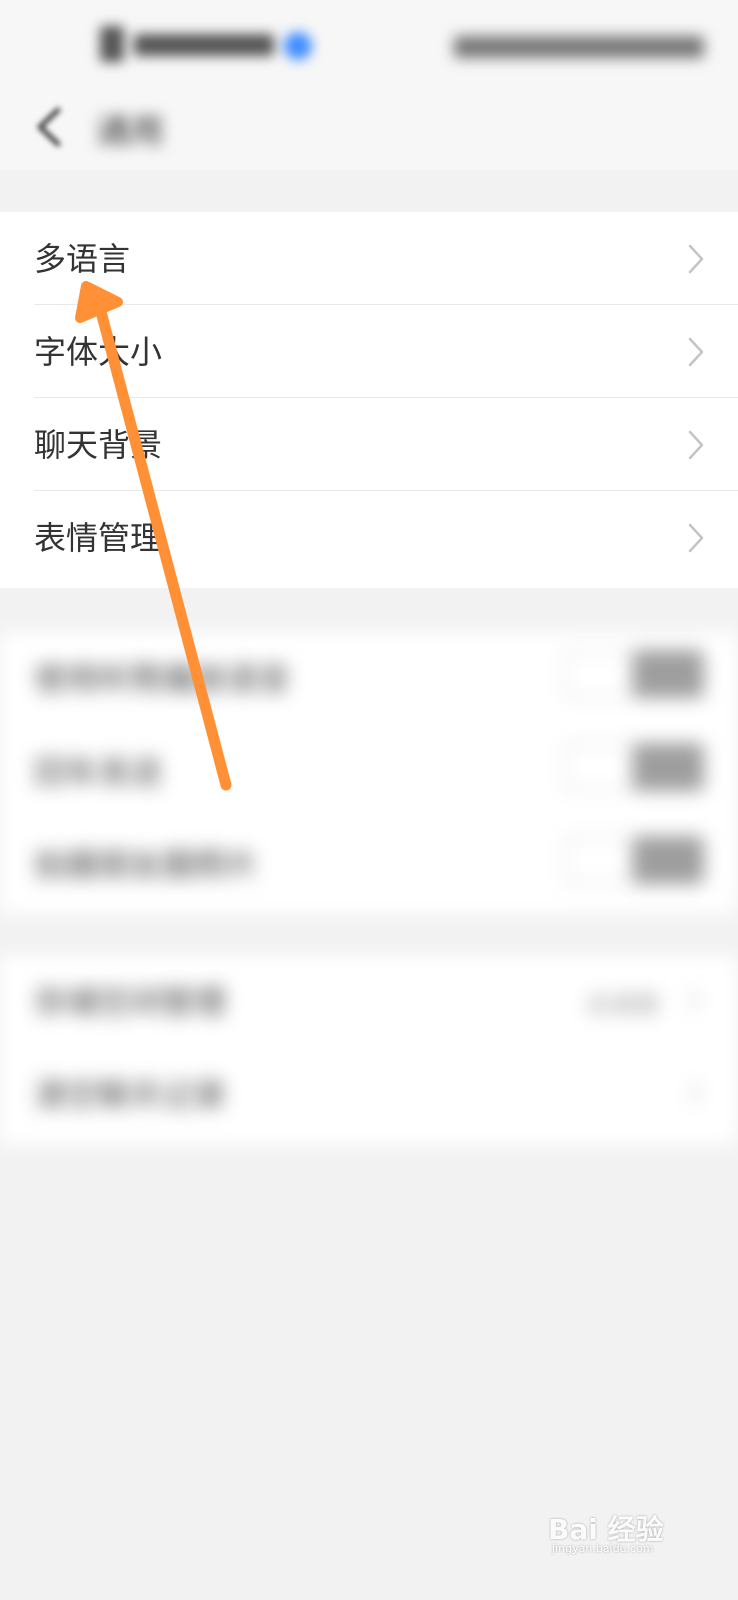 This screenshot has height=1600, width=738. What do you see at coordinates (579, 48) in the screenshot?
I see `status-bar-right-icons` at bounding box center [579, 48].